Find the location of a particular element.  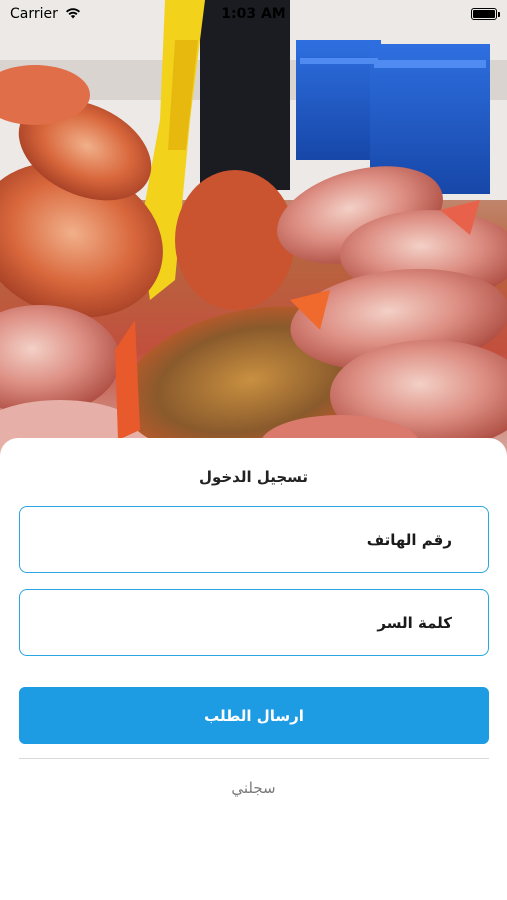

status-left: Carrier is located at coordinates (46, 14).